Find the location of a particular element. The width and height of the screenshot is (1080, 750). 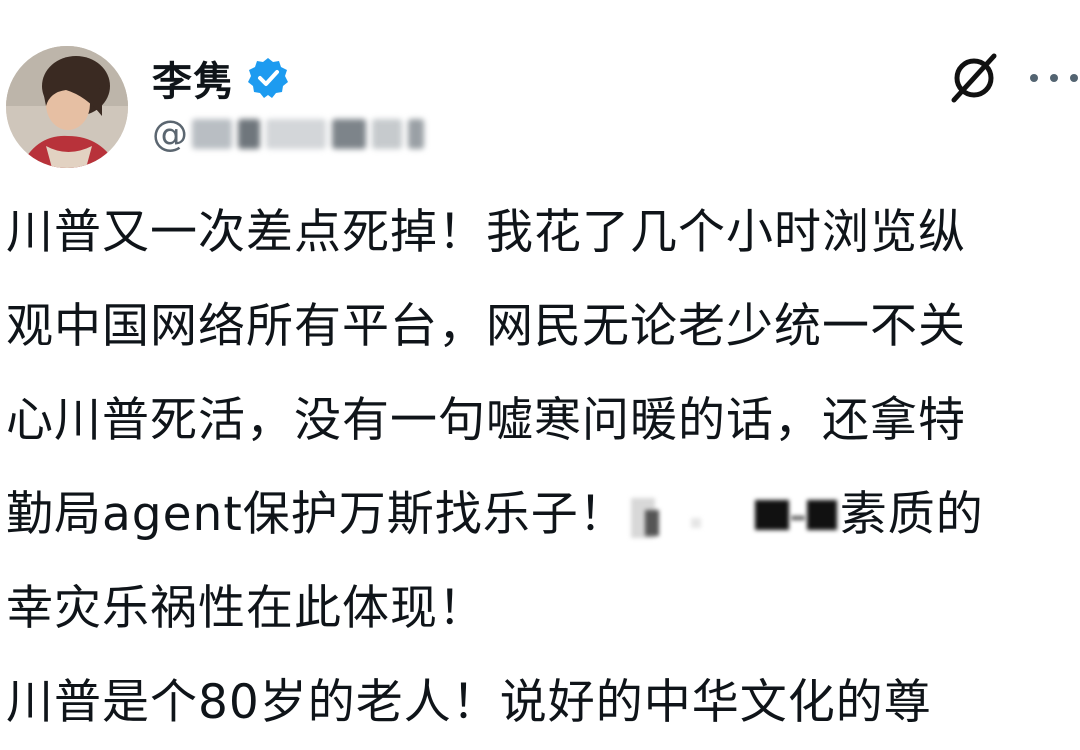

display-name: 李隽 is located at coordinates (193, 78).